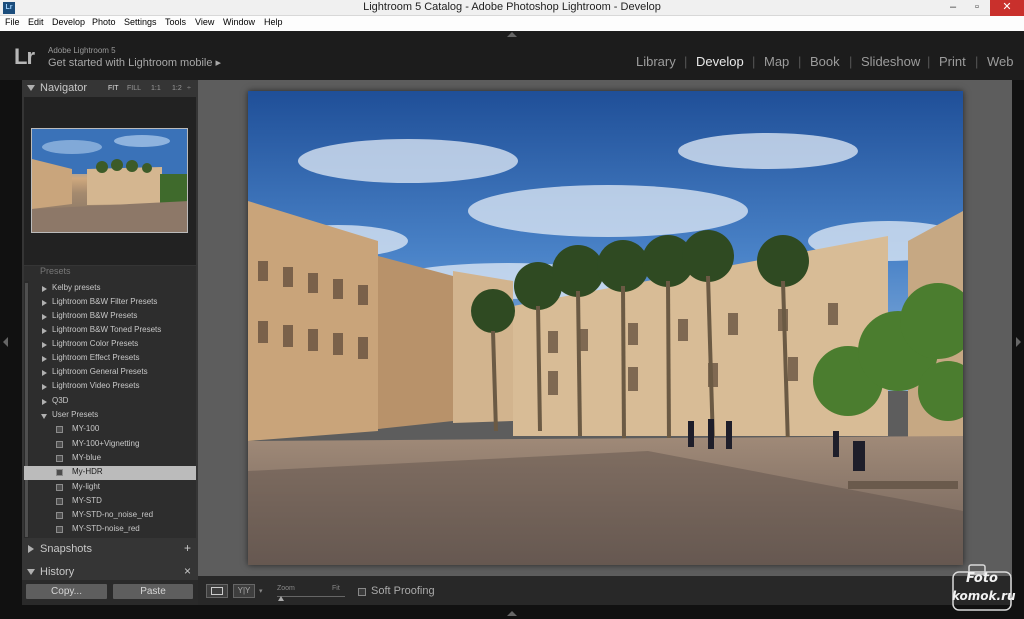 This screenshot has height=619, width=1024. What do you see at coordinates (110, 317) in the screenshot?
I see `preset-folder: Lightroom B&W Presets` at bounding box center [110, 317].